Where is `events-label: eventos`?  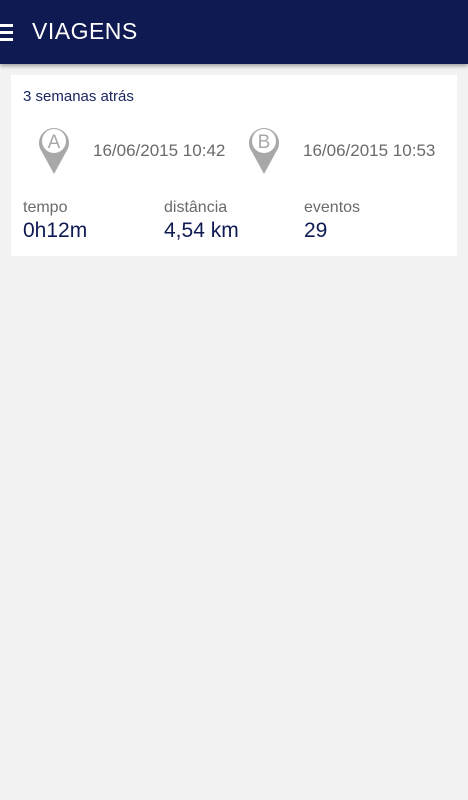 events-label: eventos is located at coordinates (332, 207).